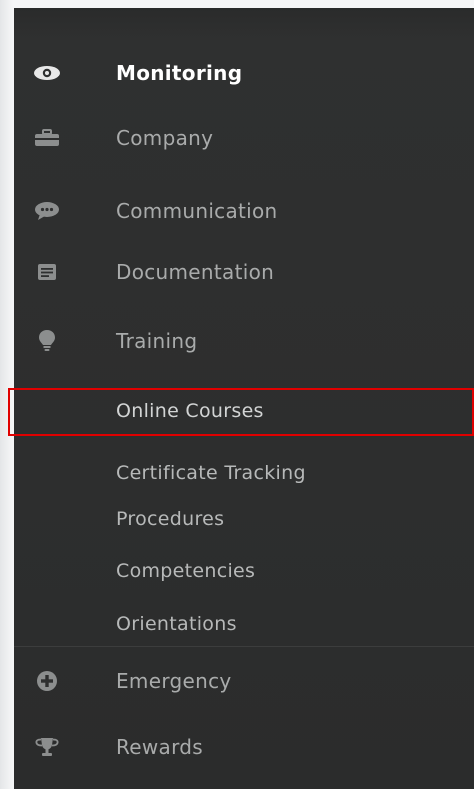 The height and width of the screenshot is (789, 474). What do you see at coordinates (157, 341) in the screenshot?
I see `sidebar-item-label: Training` at bounding box center [157, 341].